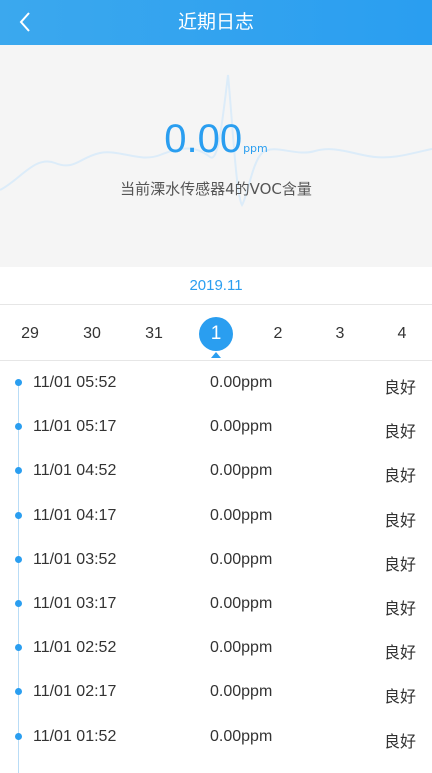 The height and width of the screenshot is (773, 432). I want to click on log-row: 11/01 03:17 0.00ppm 良好, so click(216, 604).